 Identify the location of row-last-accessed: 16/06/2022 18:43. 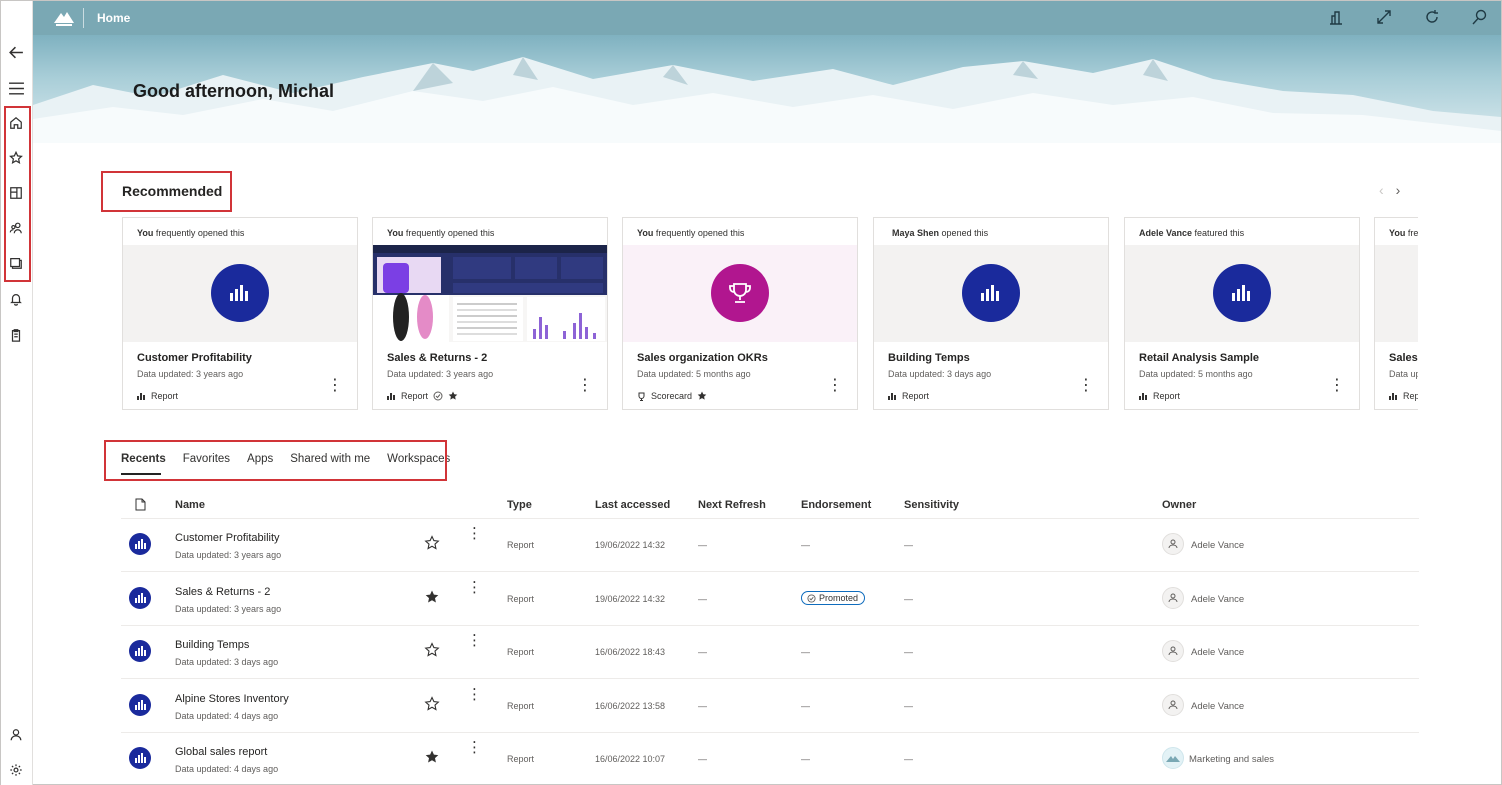
(630, 652).